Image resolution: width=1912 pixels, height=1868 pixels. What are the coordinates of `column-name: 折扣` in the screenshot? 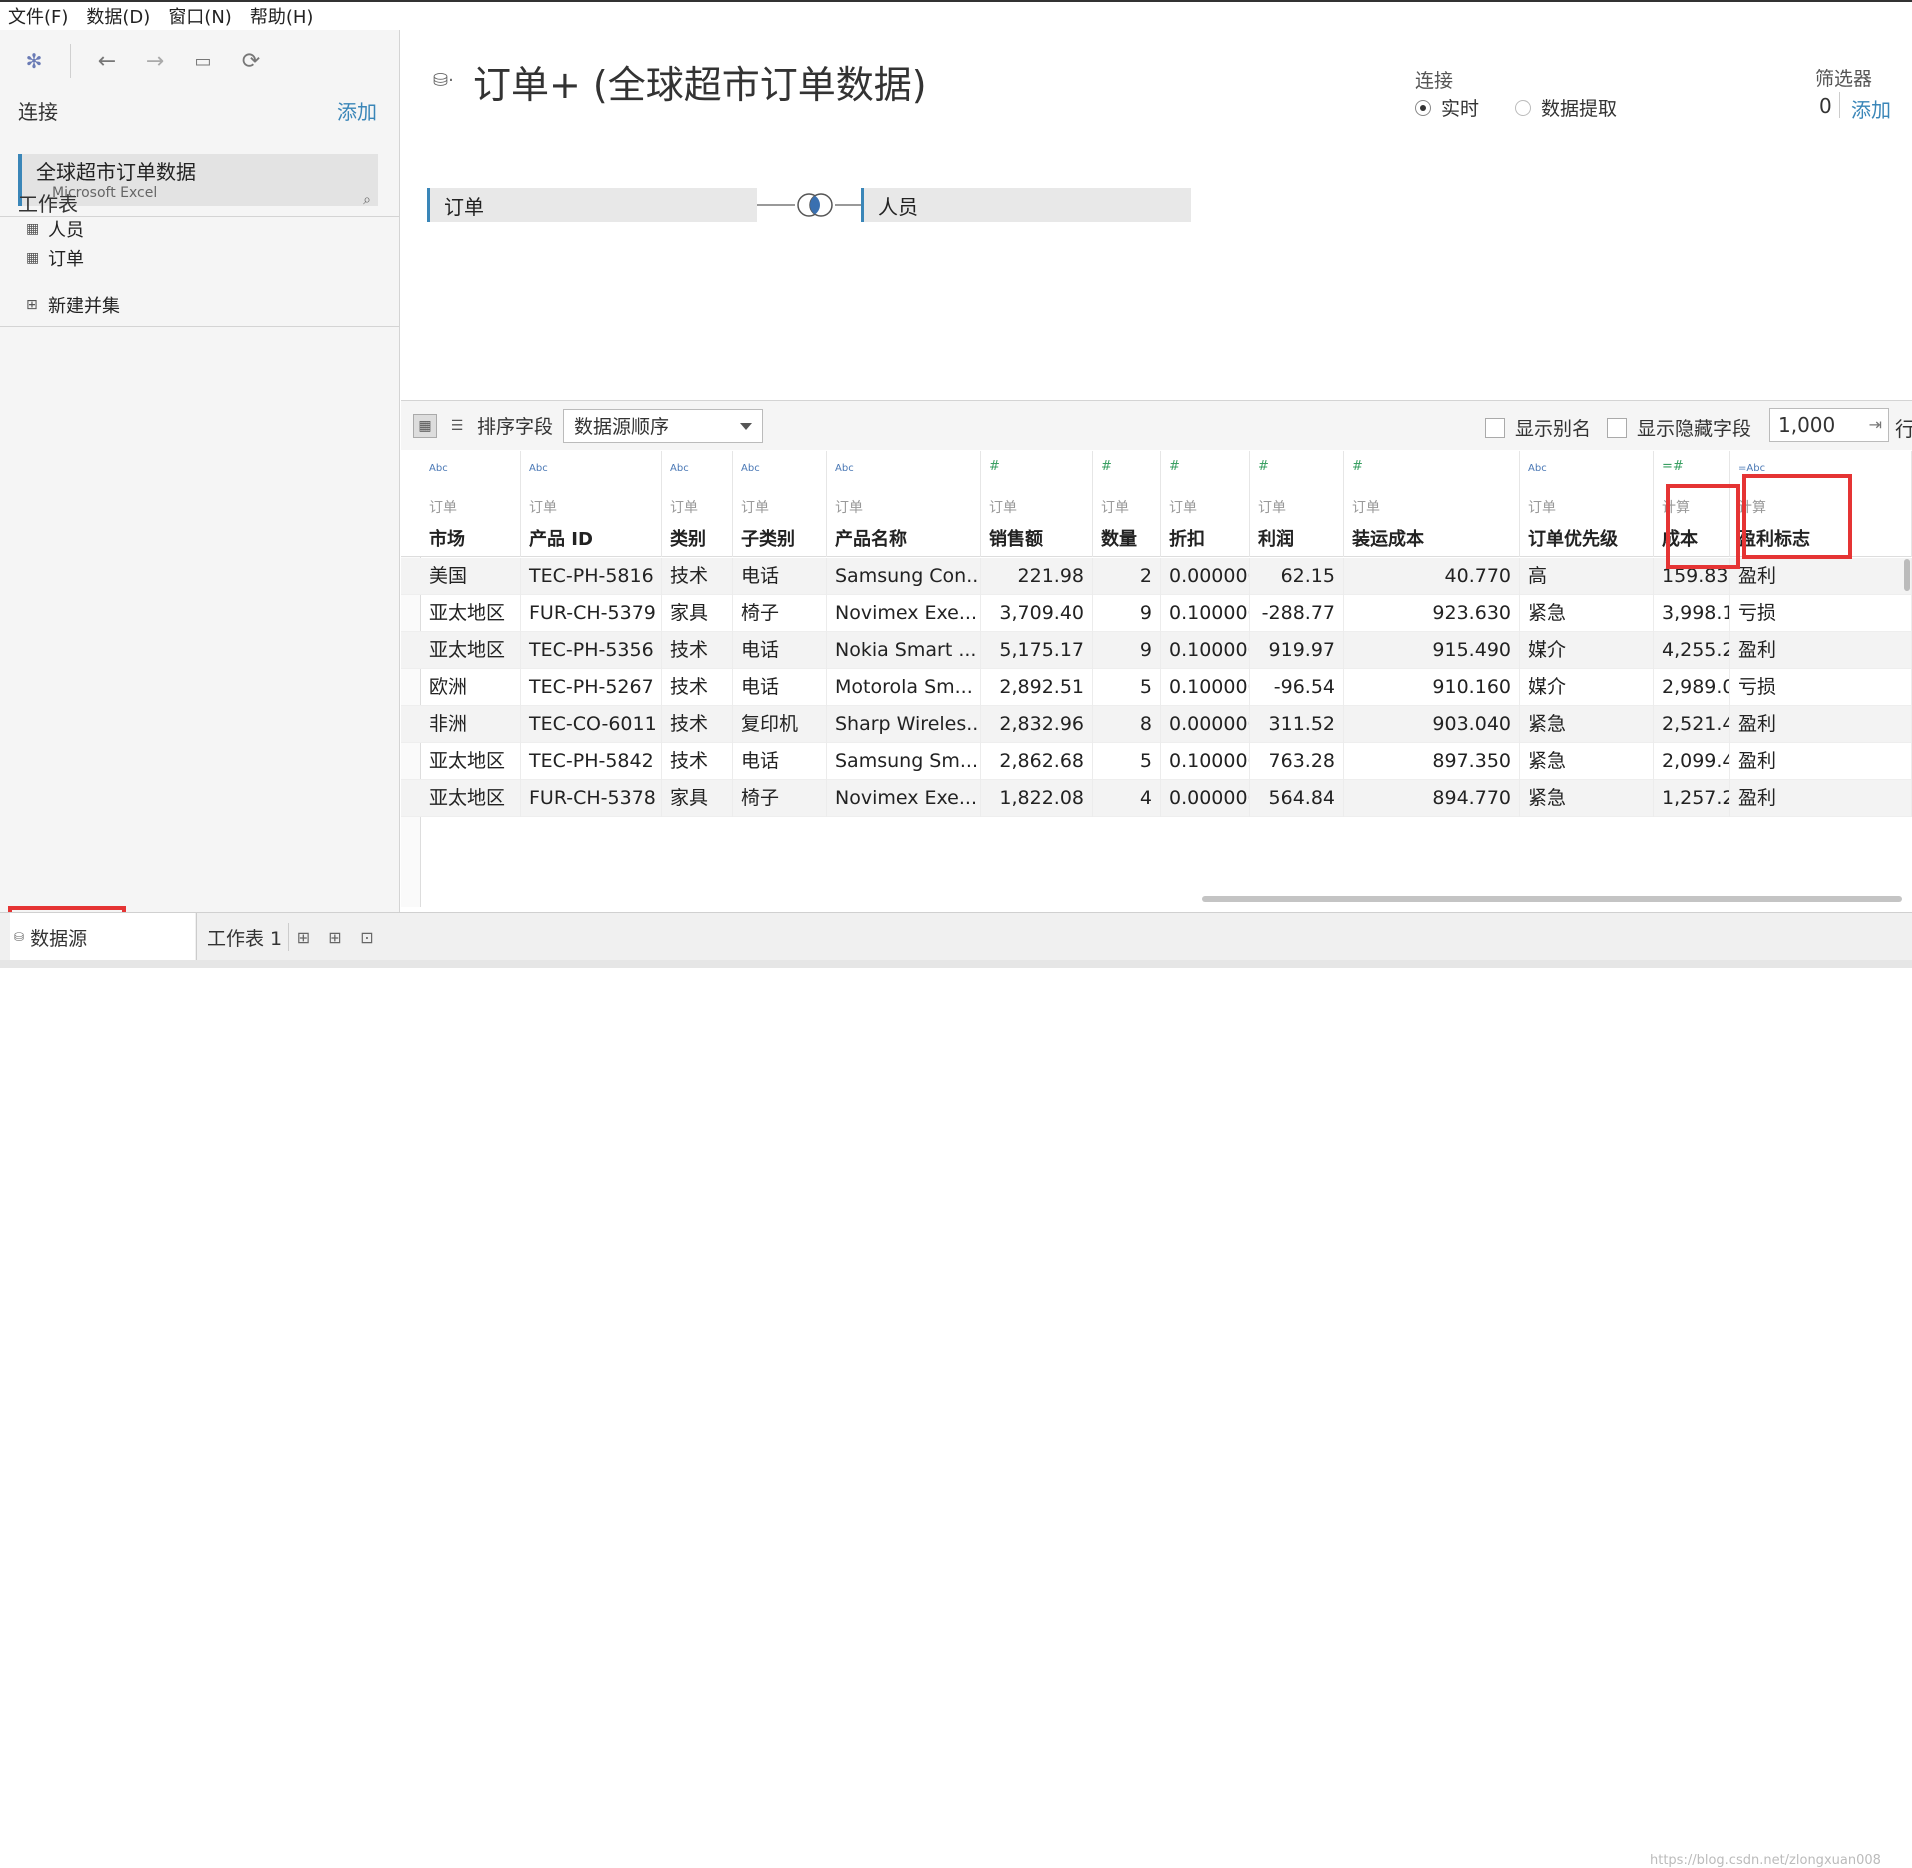 It's located at (1187, 539).